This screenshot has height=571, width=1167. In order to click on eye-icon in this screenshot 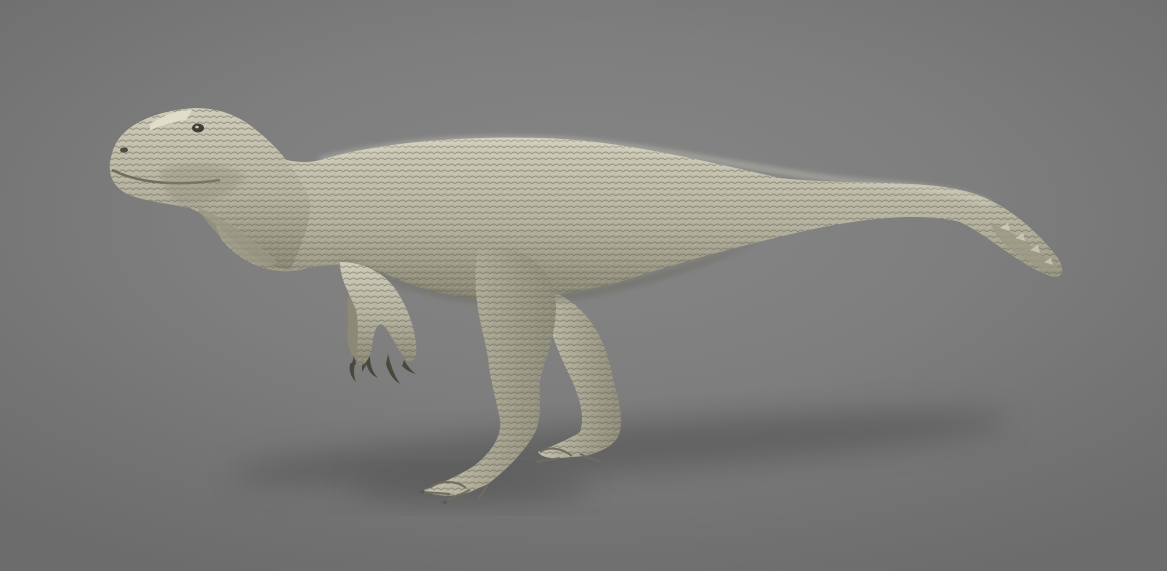, I will do `click(198, 128)`.